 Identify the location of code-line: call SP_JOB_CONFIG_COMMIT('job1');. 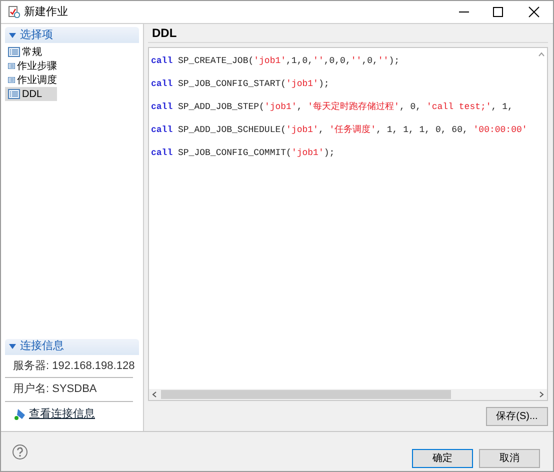
(243, 153).